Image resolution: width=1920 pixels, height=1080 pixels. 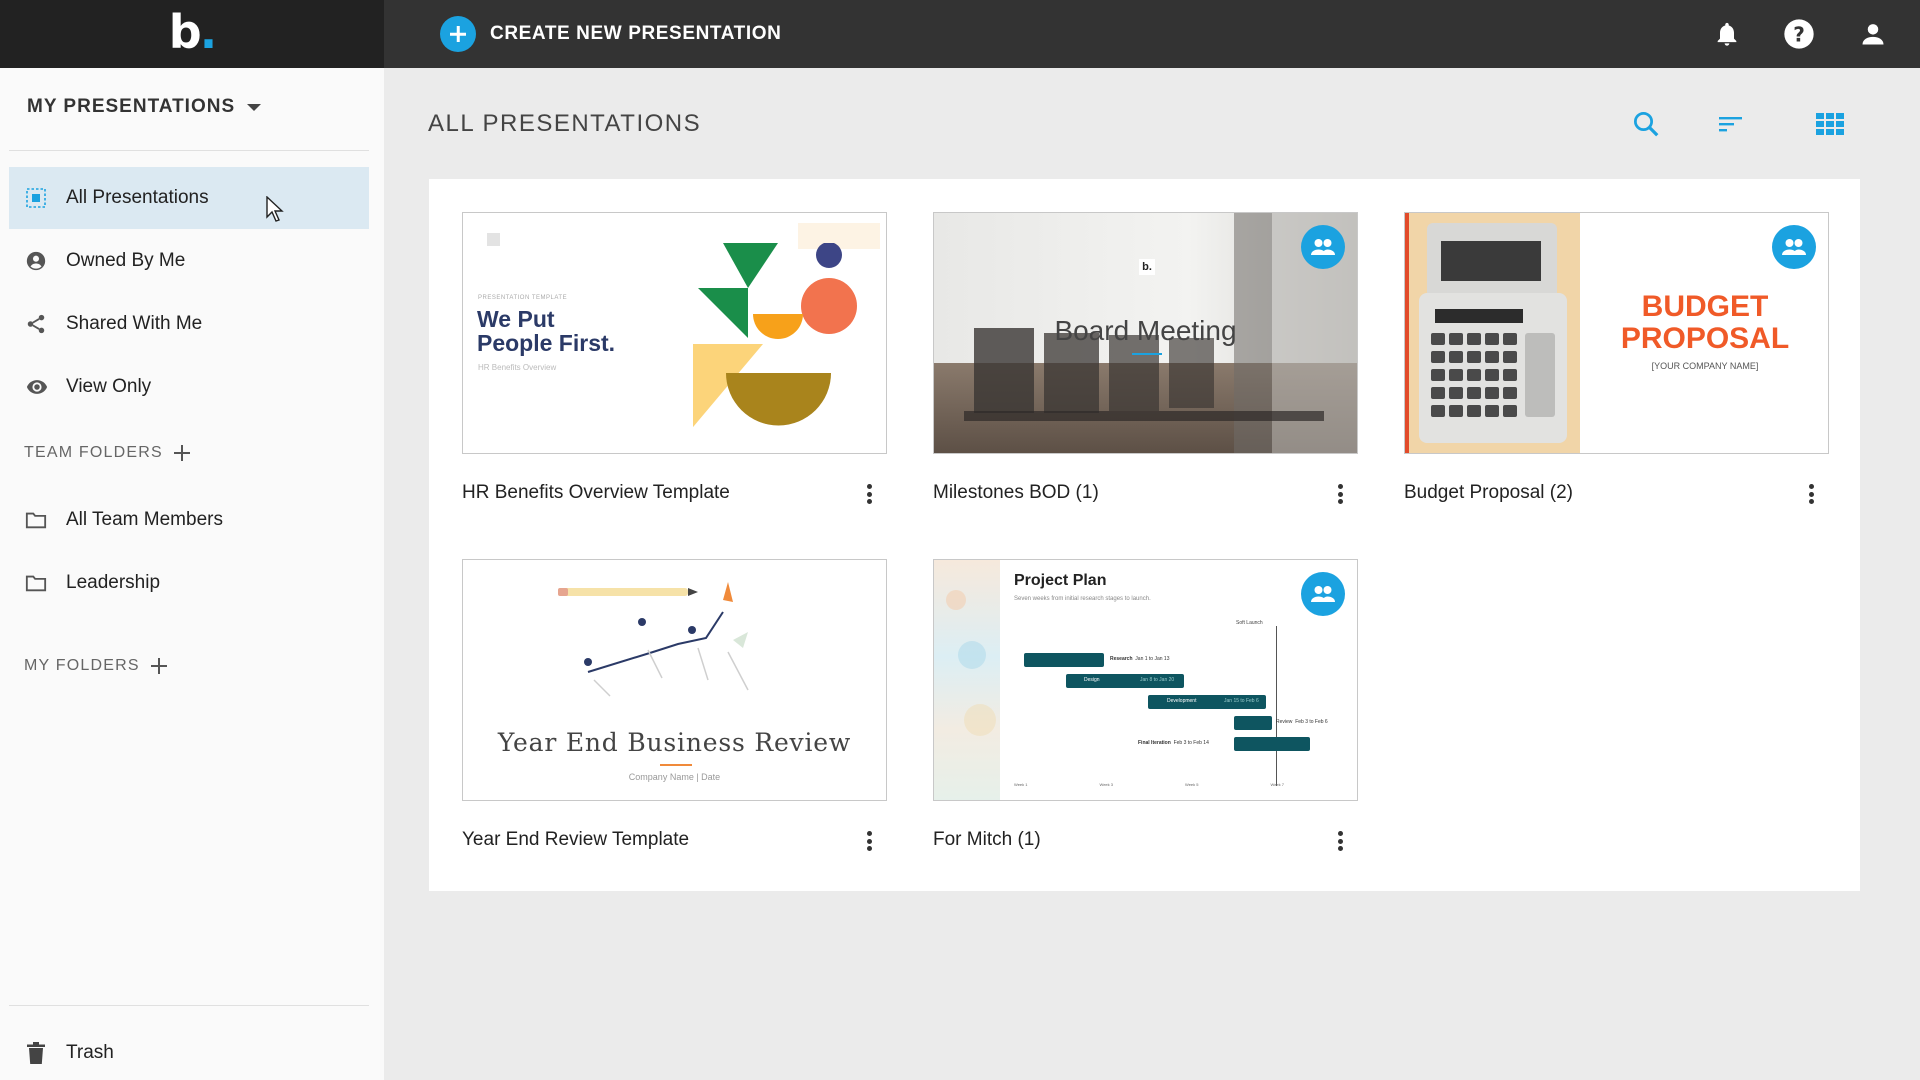 What do you see at coordinates (134, 323) in the screenshot?
I see `sidebar-item-label: Shared With Me` at bounding box center [134, 323].